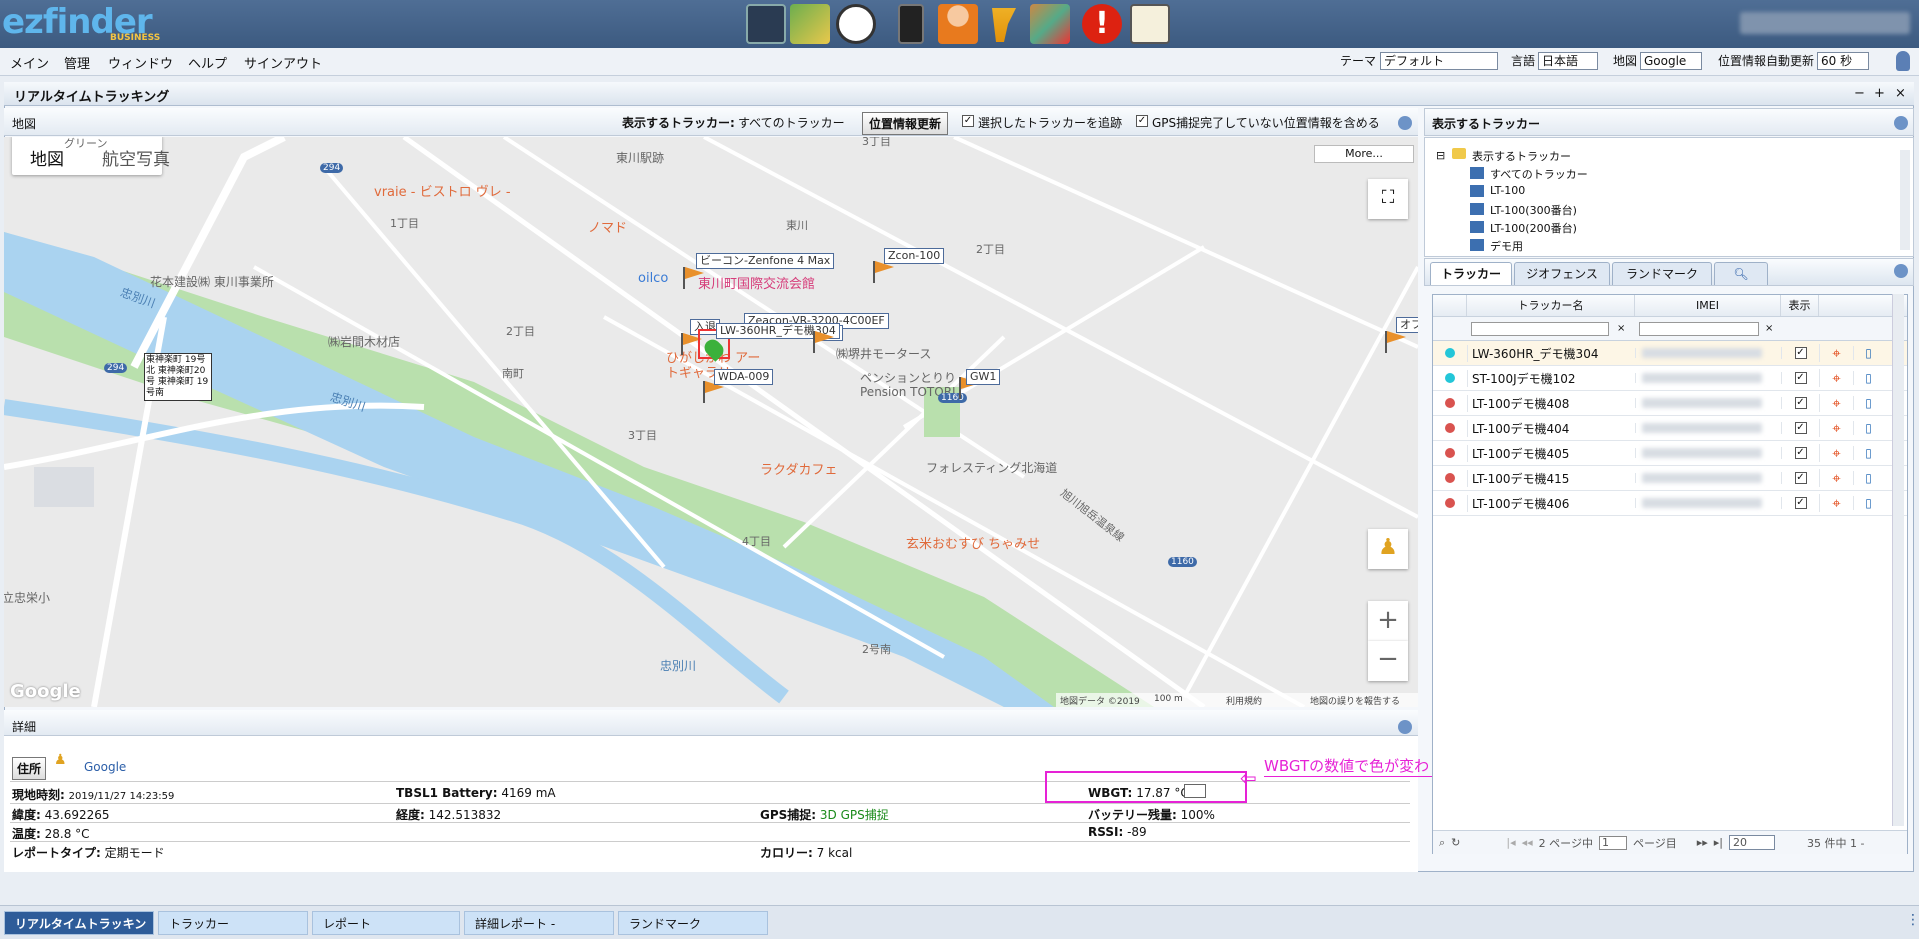  Describe the element at coordinates (1900, 93) in the screenshot. I see `close-icon: ×` at that location.